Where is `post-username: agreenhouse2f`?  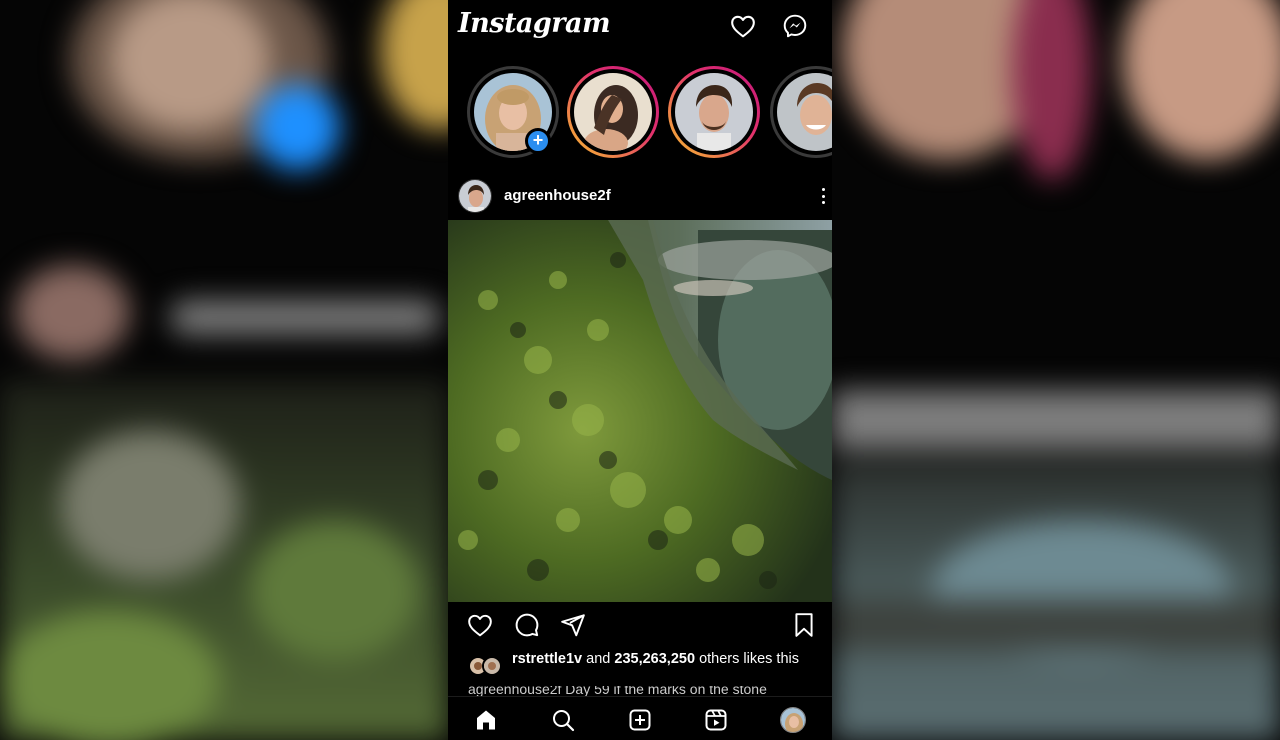
post-username: agreenhouse2f is located at coordinates (557, 195).